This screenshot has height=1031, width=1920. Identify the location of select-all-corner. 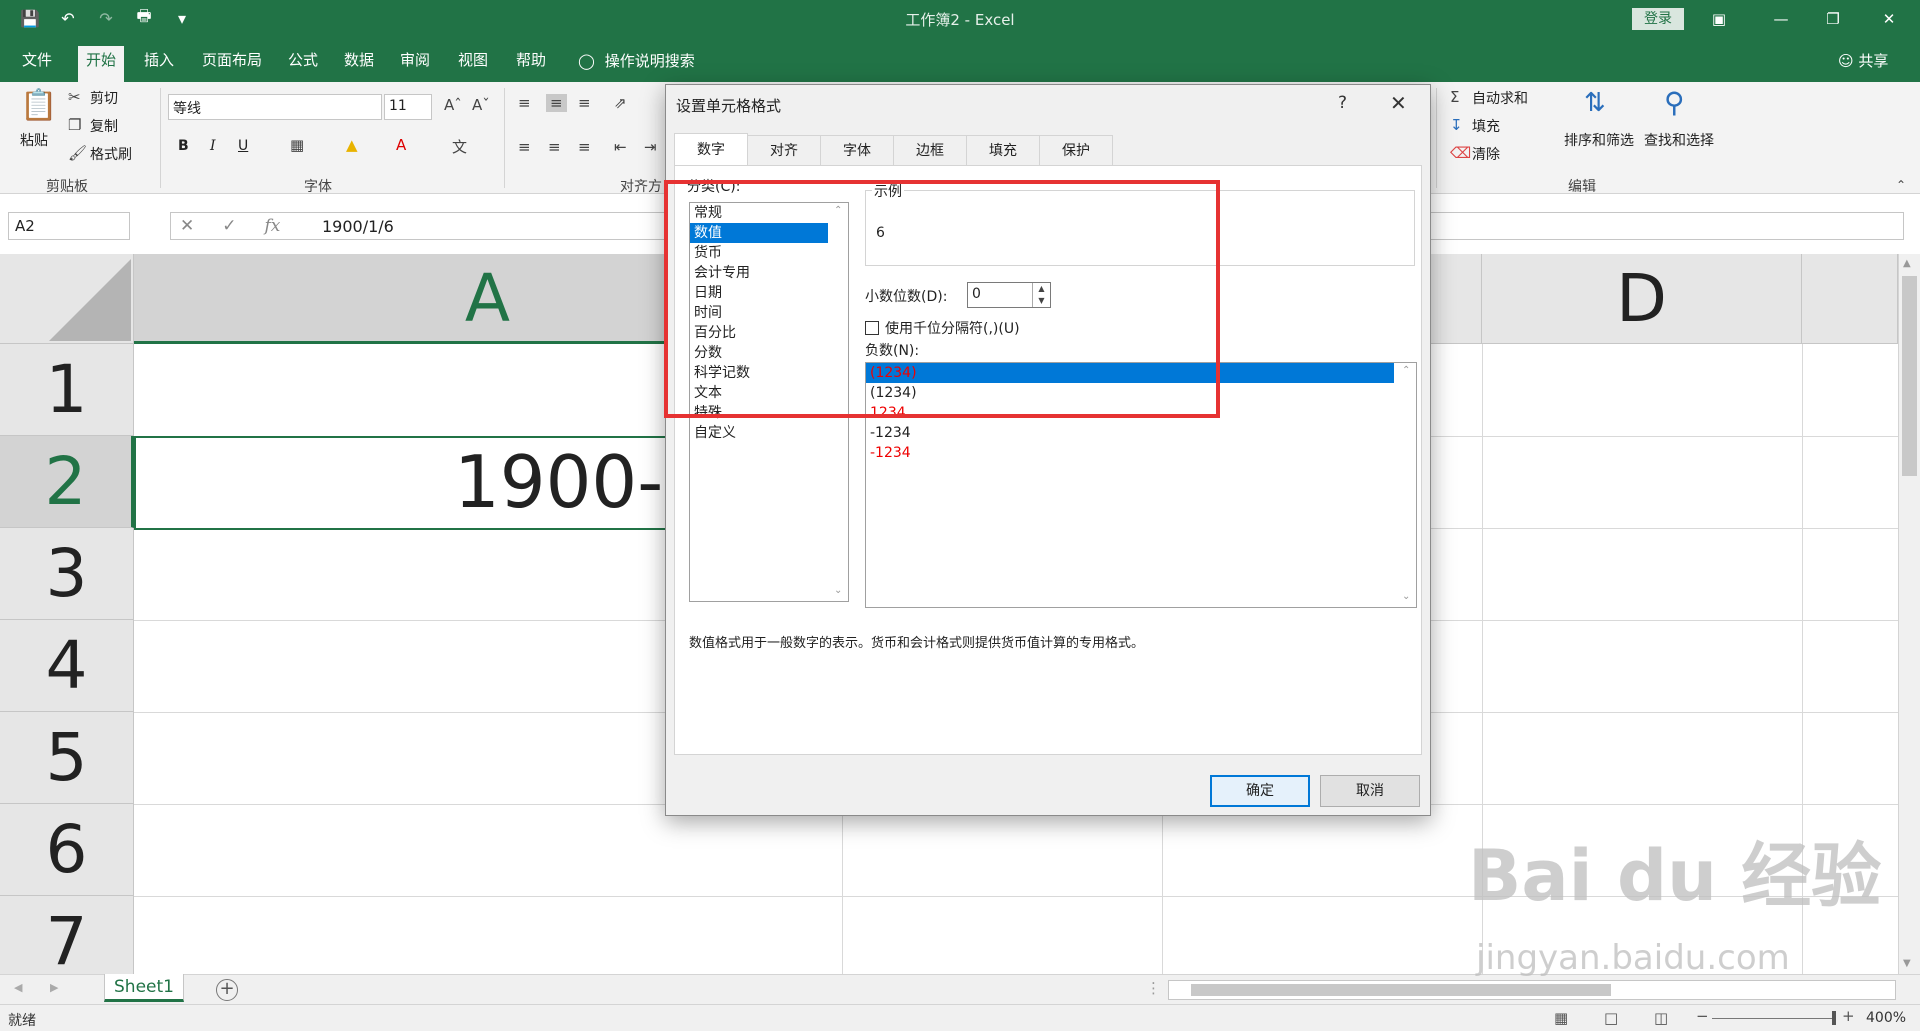
(67, 299).